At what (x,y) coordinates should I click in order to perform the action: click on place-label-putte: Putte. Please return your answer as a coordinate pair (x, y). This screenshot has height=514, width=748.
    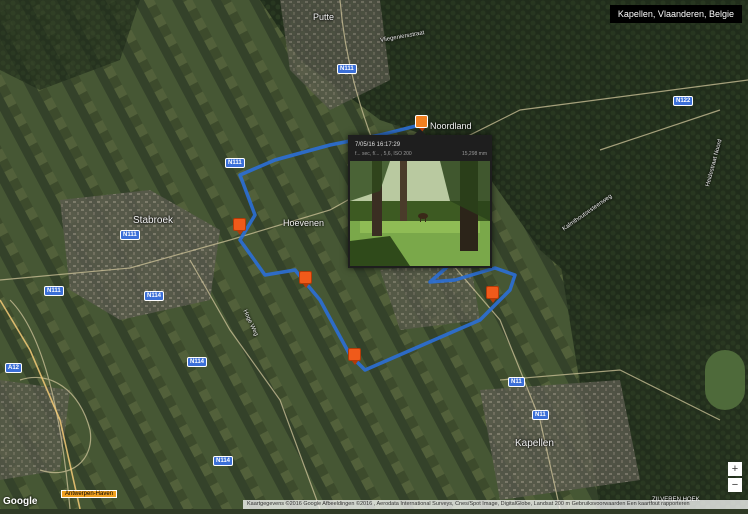
    Looking at the image, I should click on (324, 17).